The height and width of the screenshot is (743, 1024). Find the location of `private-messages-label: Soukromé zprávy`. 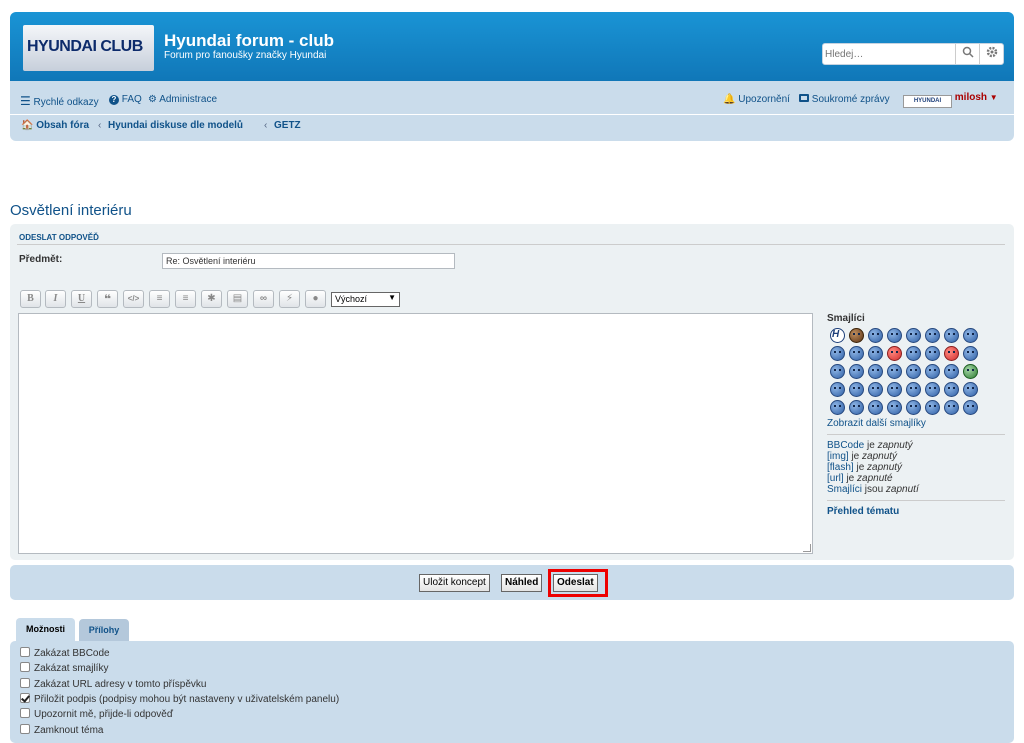

private-messages-label: Soukromé zprávy is located at coordinates (850, 99).